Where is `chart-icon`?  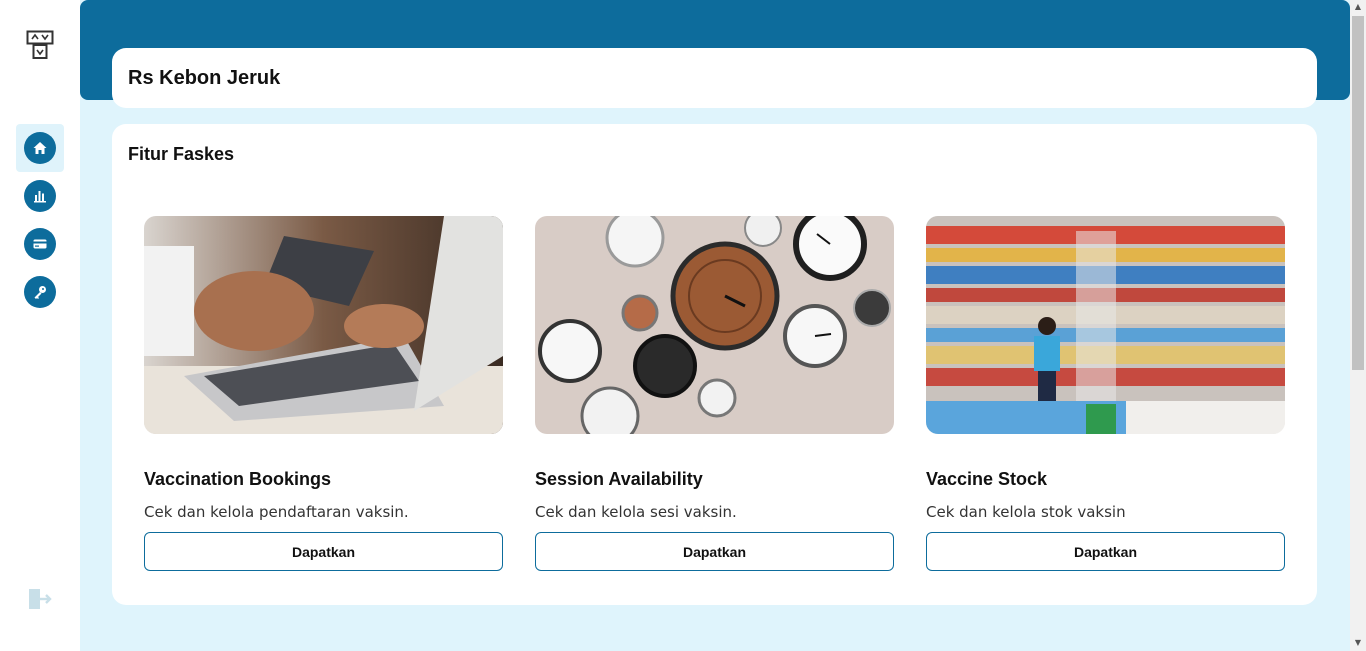
chart-icon is located at coordinates (40, 197).